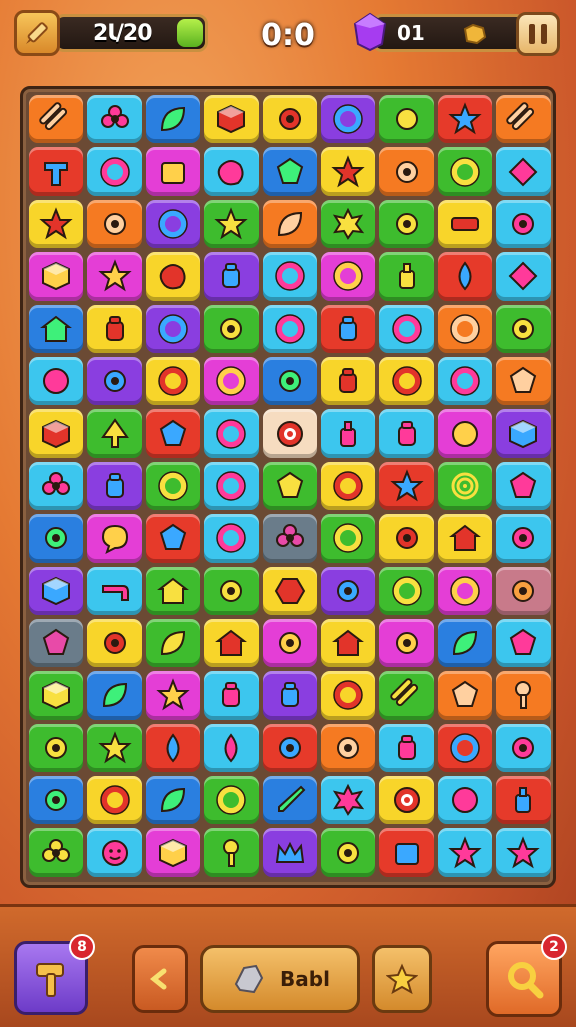 The width and height of the screenshot is (576, 1027). Describe the element at coordinates (402, 979) in the screenshot. I see `star-button` at that location.